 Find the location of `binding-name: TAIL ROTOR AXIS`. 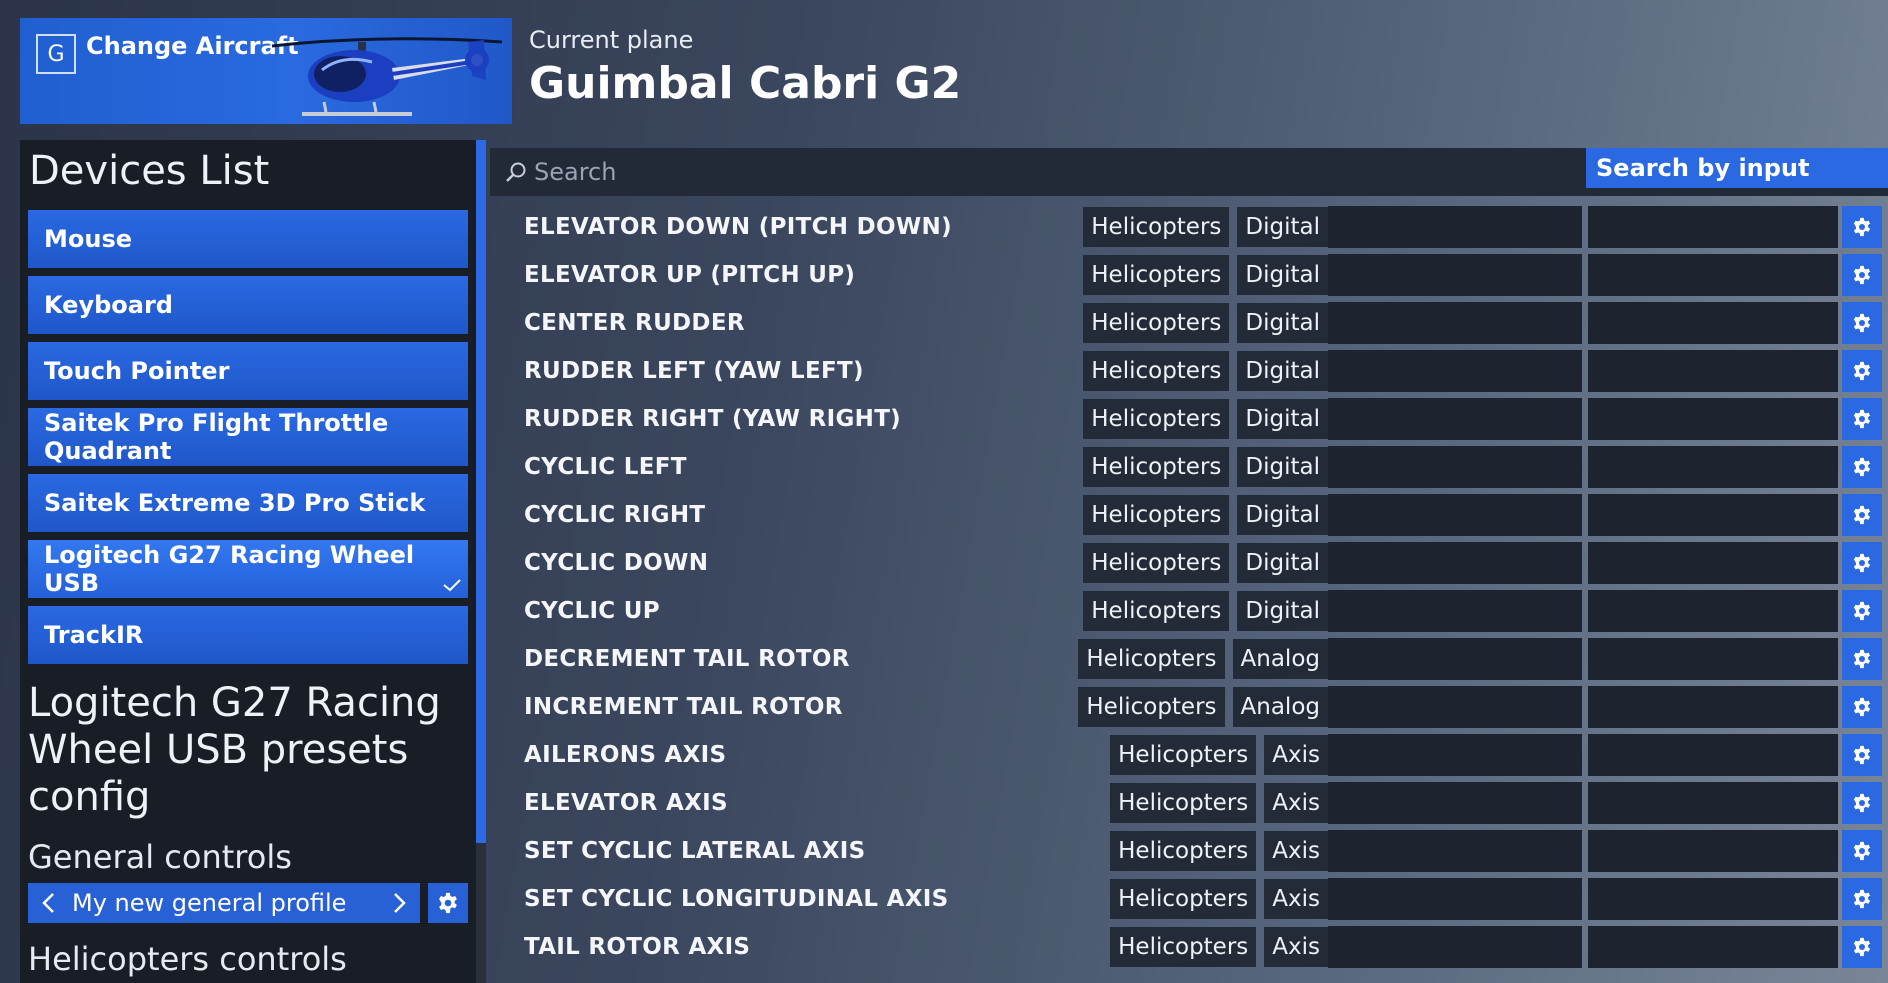

binding-name: TAIL ROTOR AXIS is located at coordinates (637, 947).